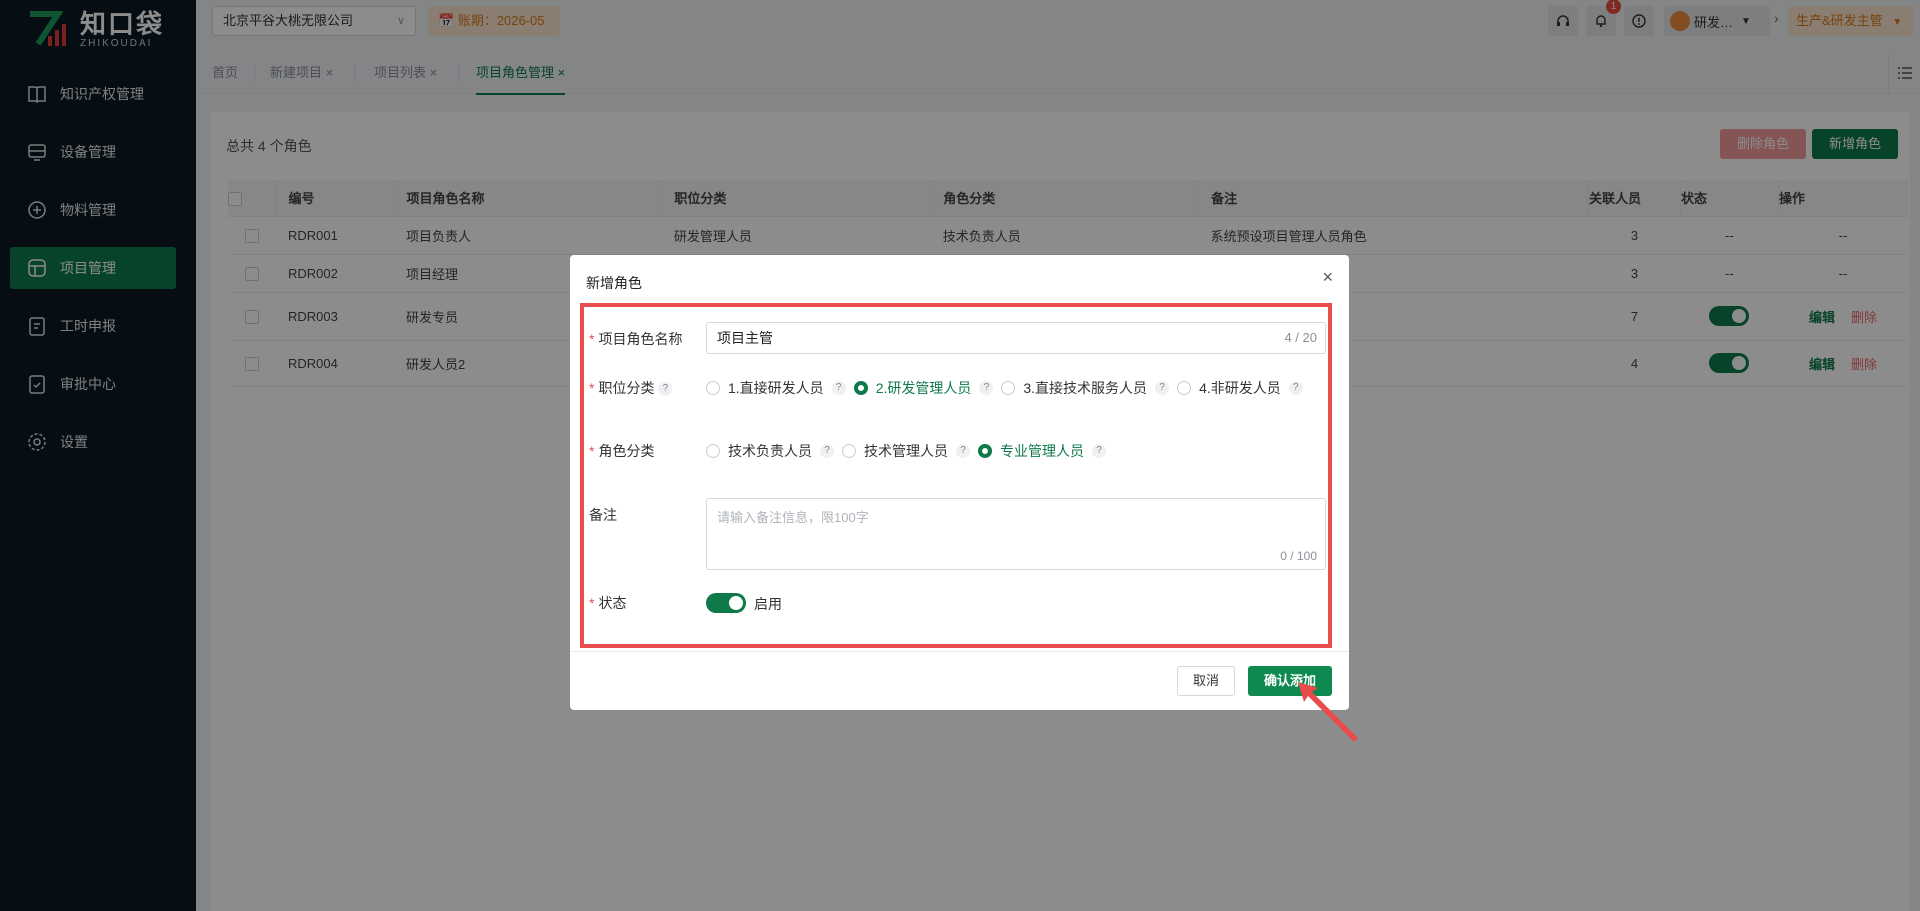  I want to click on pointer-arrow-icon, so click(1328, 712).